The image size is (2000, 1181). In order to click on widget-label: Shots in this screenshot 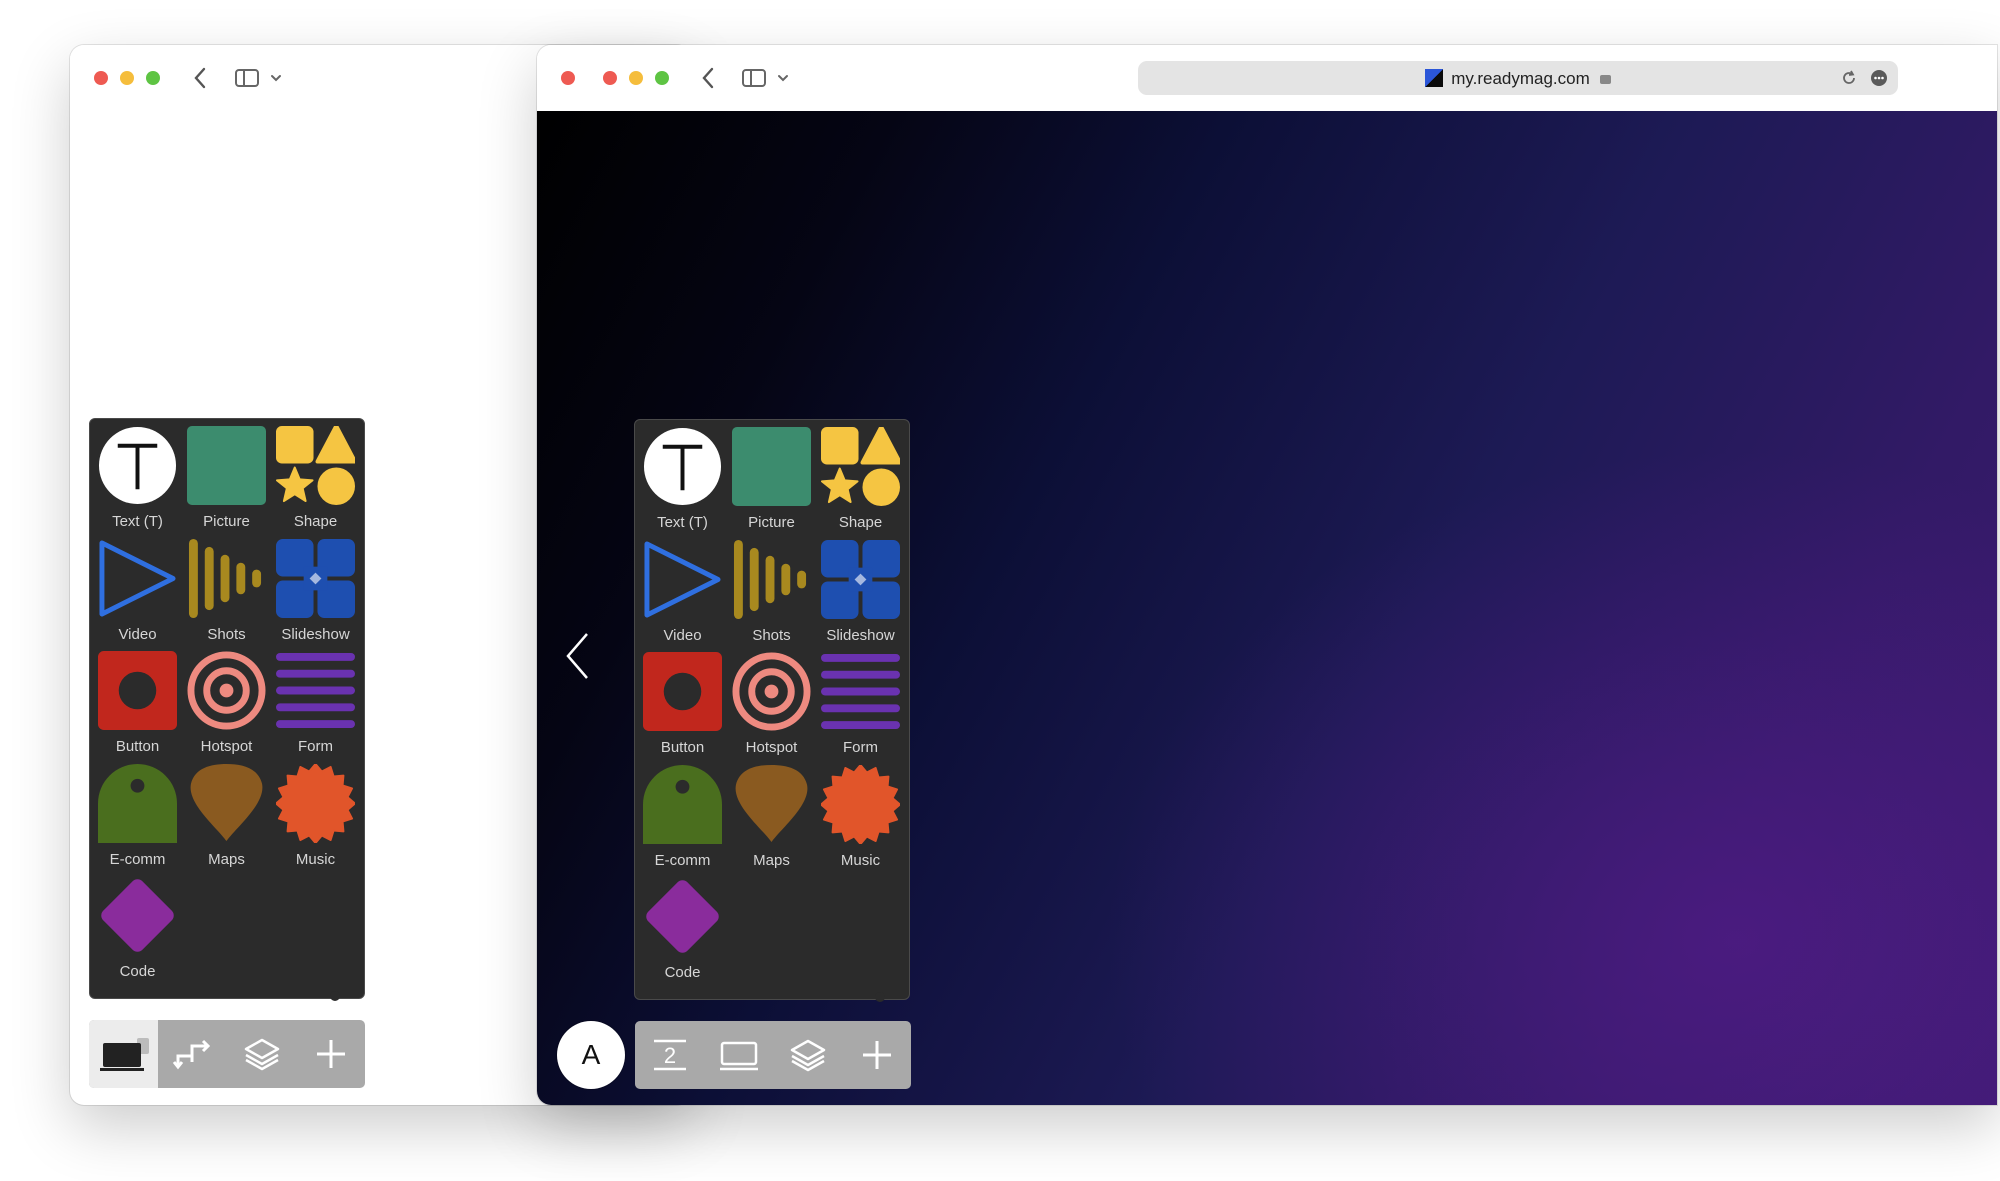, I will do `click(771, 635)`.